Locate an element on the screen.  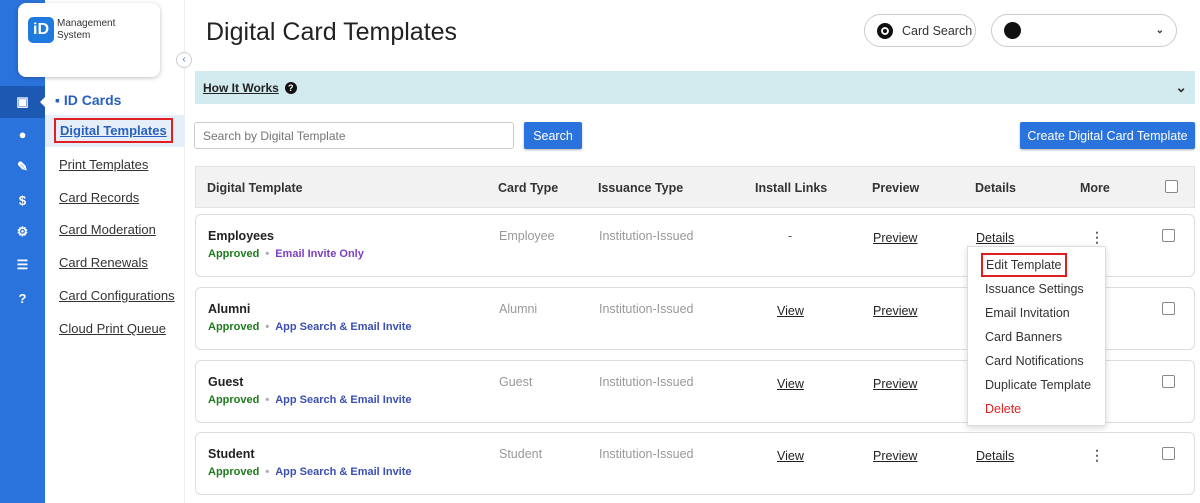
card-type: Employee is located at coordinates (527, 236).